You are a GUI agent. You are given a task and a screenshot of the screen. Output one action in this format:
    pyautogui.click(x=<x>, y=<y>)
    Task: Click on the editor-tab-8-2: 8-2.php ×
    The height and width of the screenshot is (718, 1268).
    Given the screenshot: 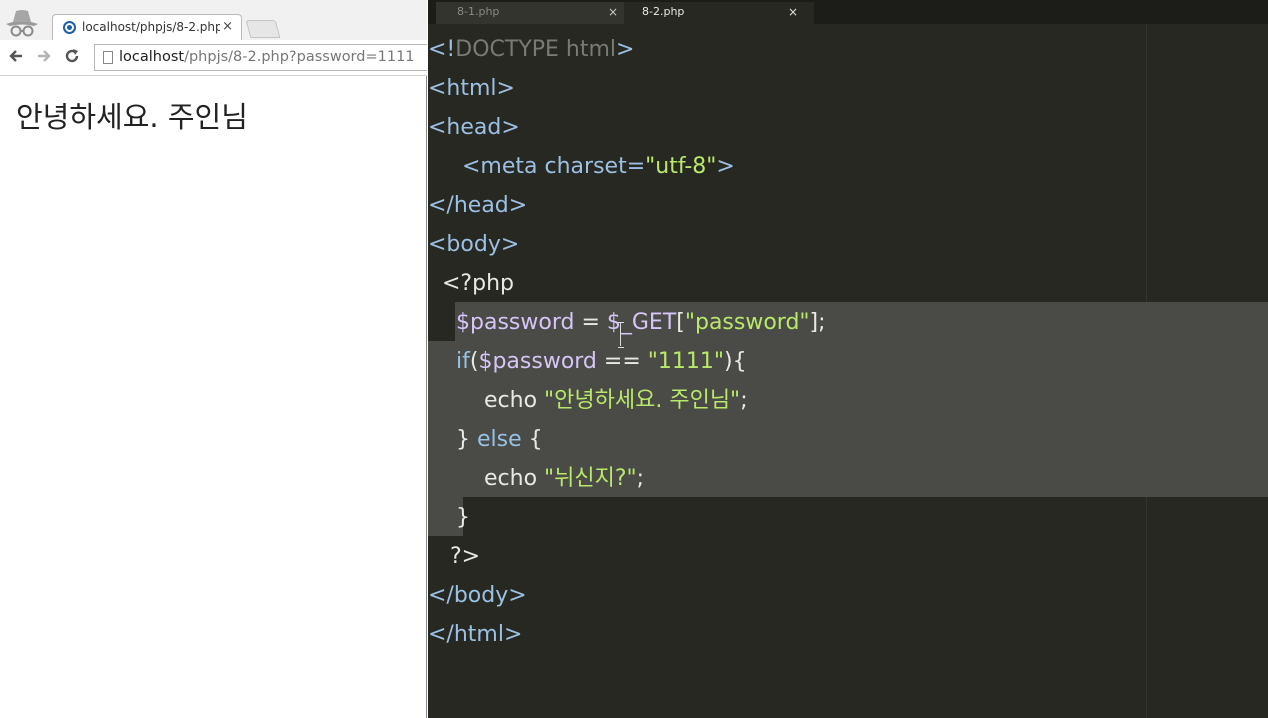 What is the action you would take?
    pyautogui.click(x=719, y=13)
    